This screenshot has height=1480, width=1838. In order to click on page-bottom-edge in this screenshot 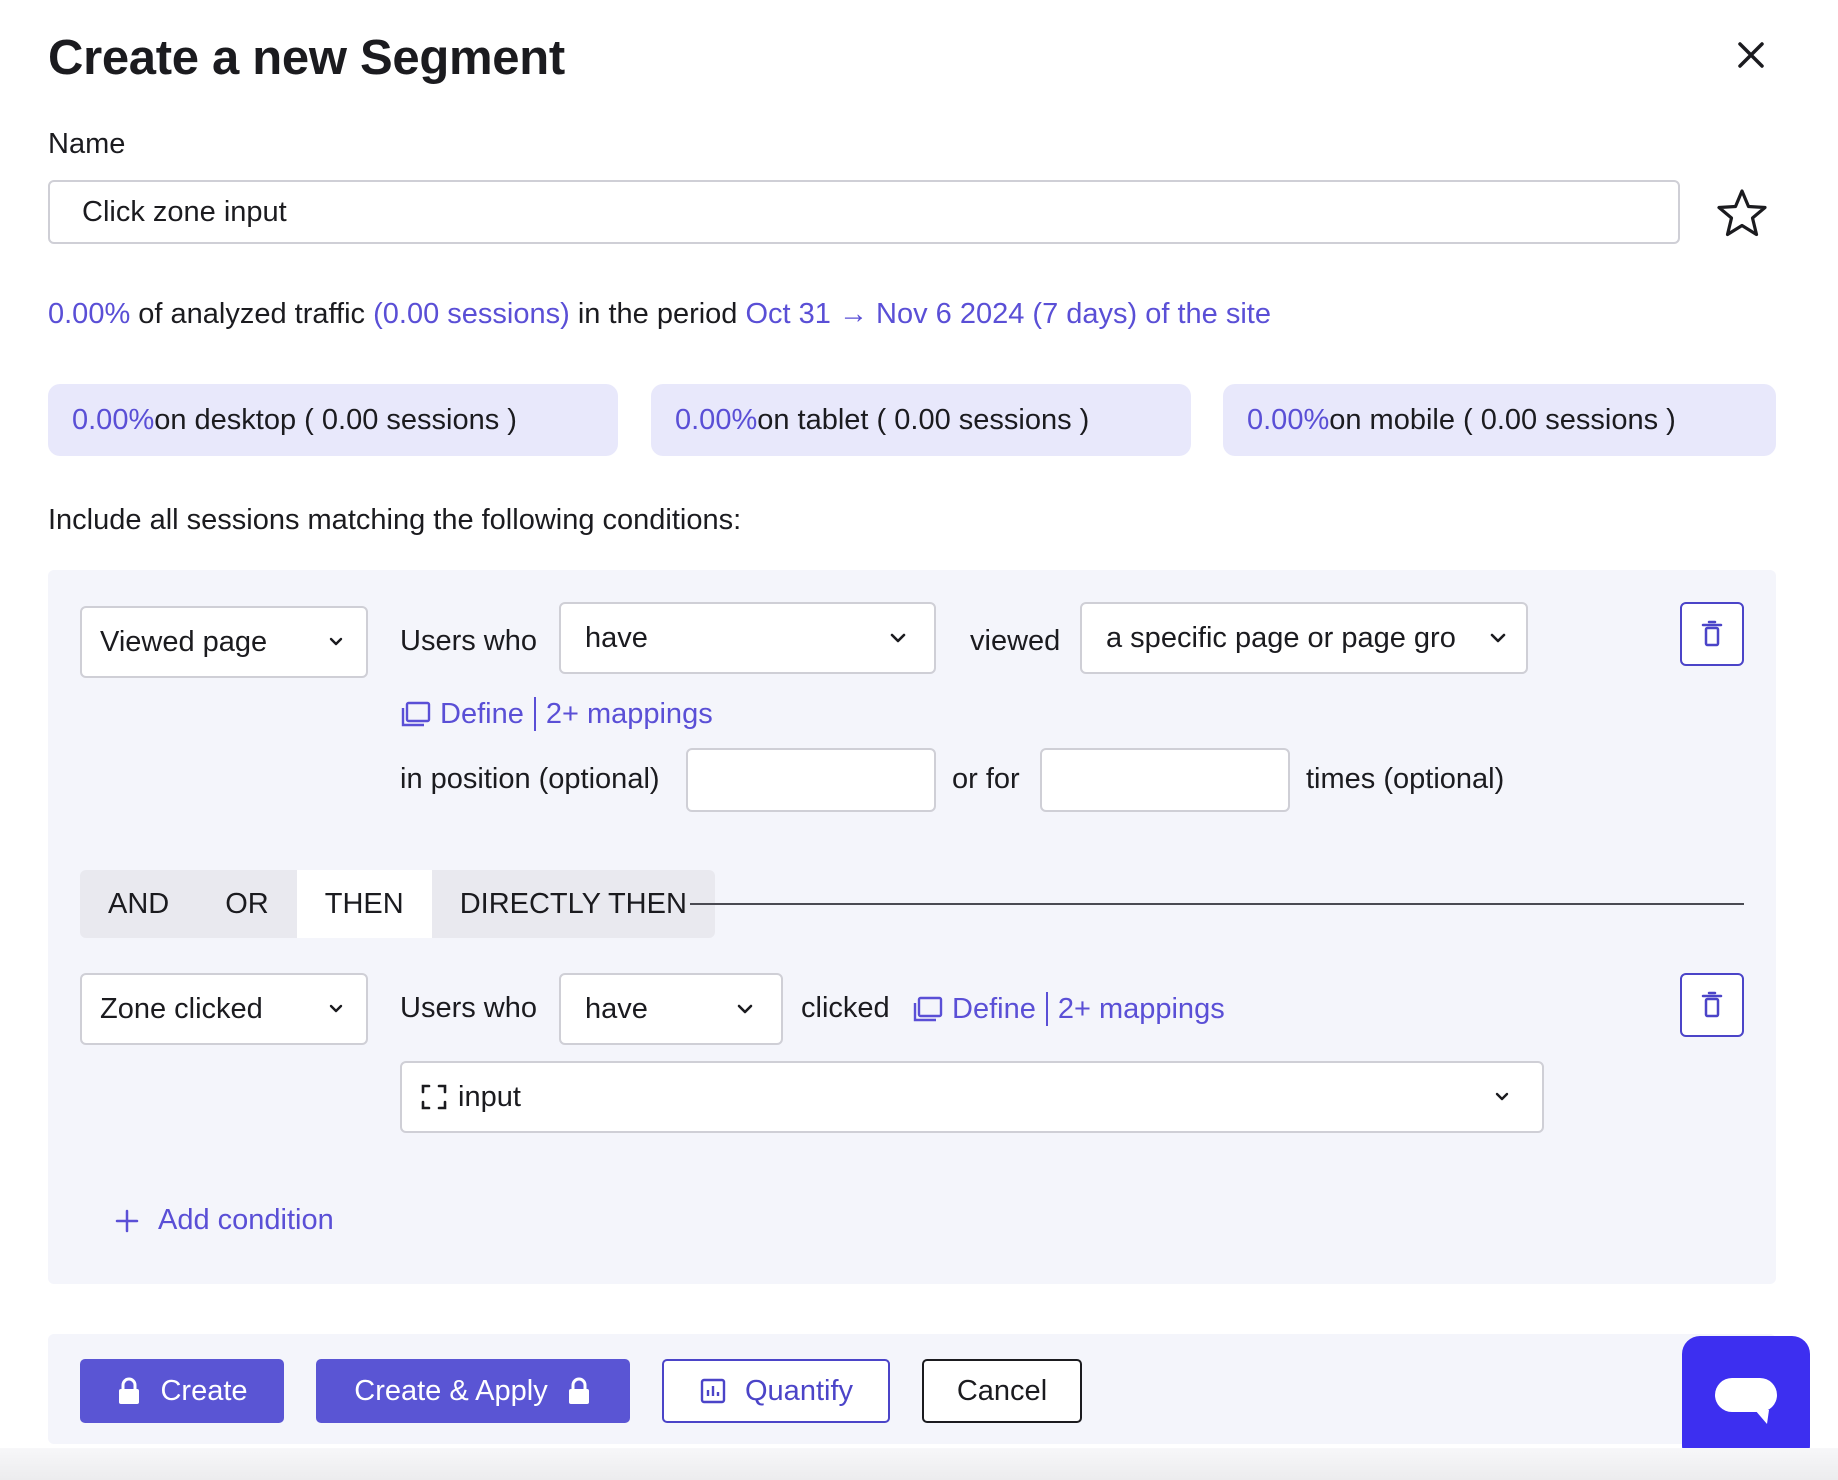, I will do `click(919, 1464)`.